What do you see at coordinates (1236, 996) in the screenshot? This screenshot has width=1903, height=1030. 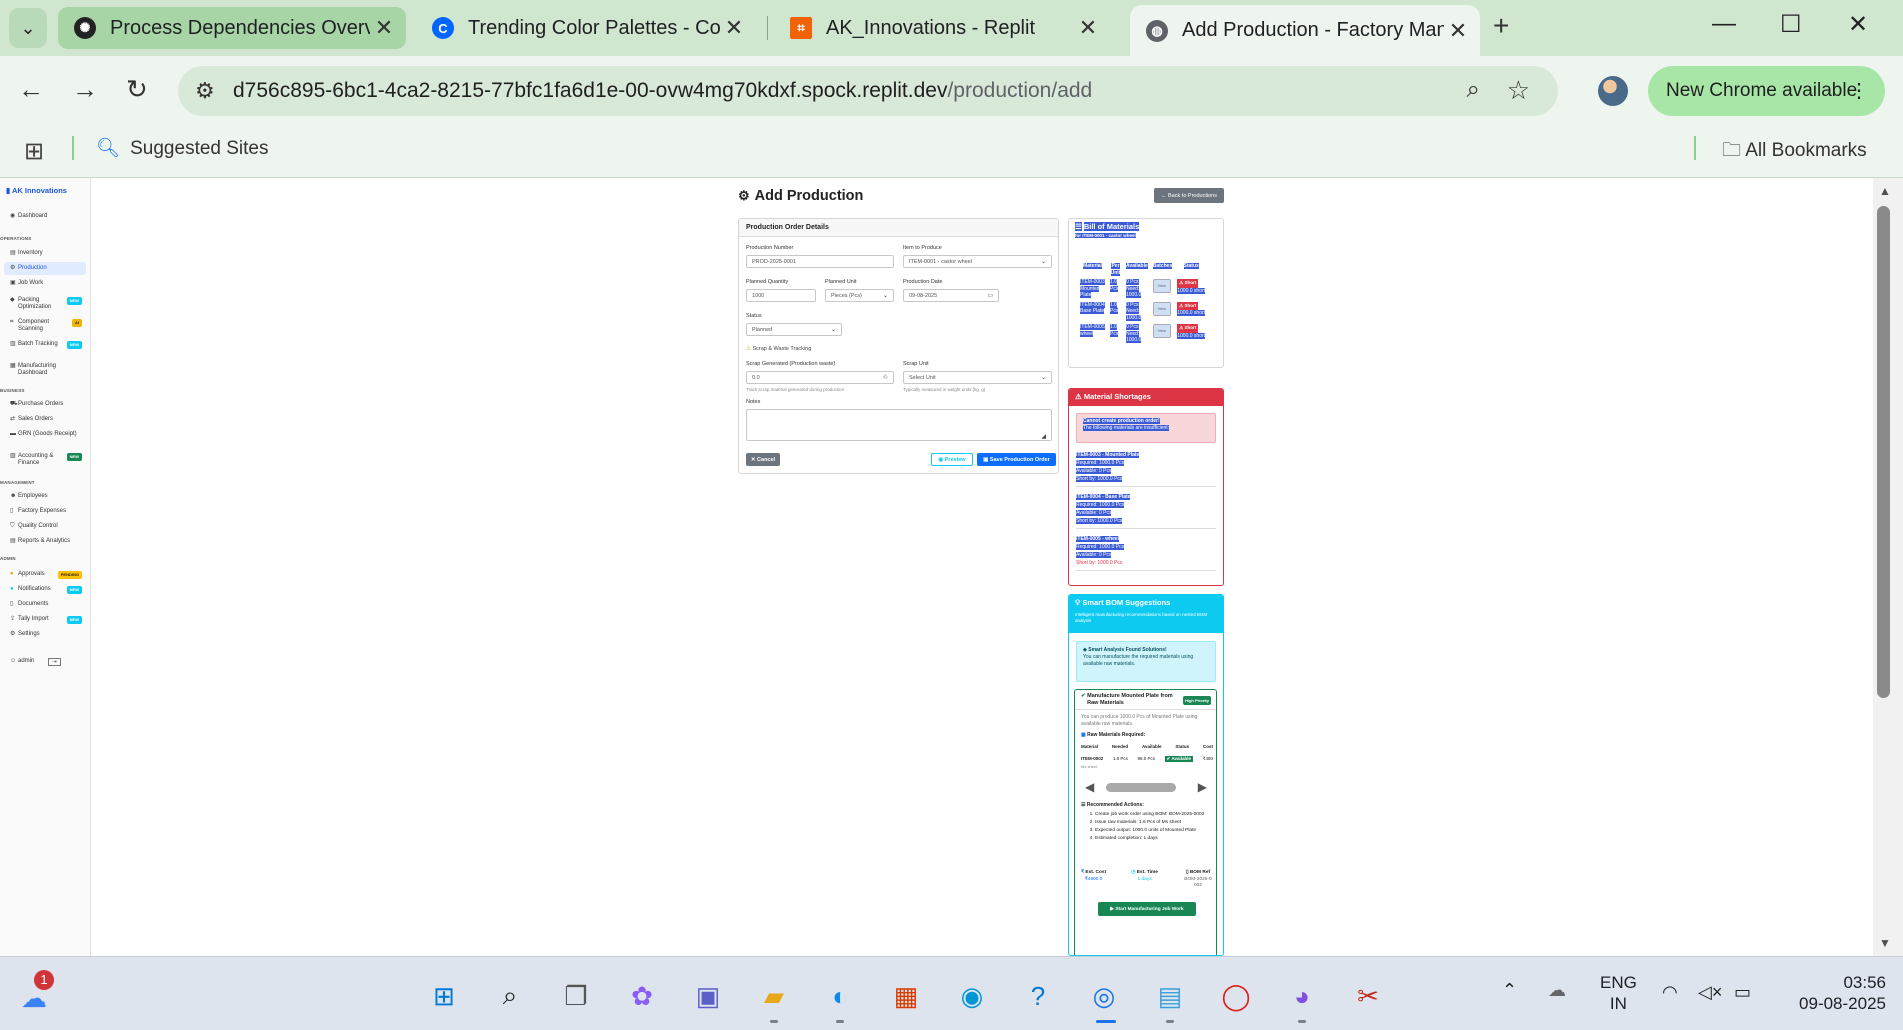 I see `opera-icon: ◯` at bounding box center [1236, 996].